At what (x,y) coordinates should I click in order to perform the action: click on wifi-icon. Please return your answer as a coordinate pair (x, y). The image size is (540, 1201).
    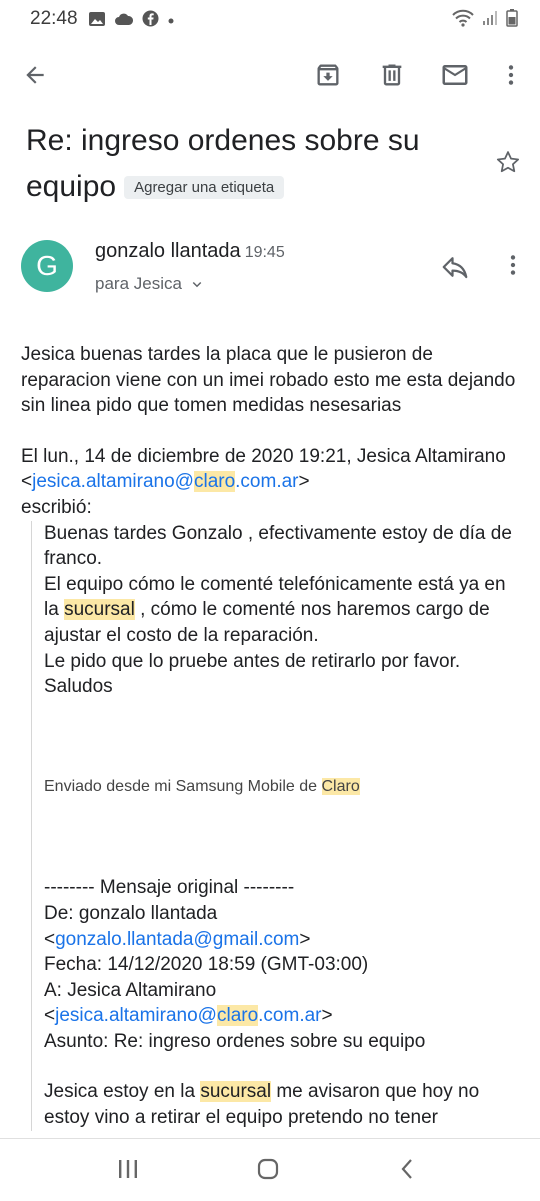
    Looking at the image, I should click on (463, 20).